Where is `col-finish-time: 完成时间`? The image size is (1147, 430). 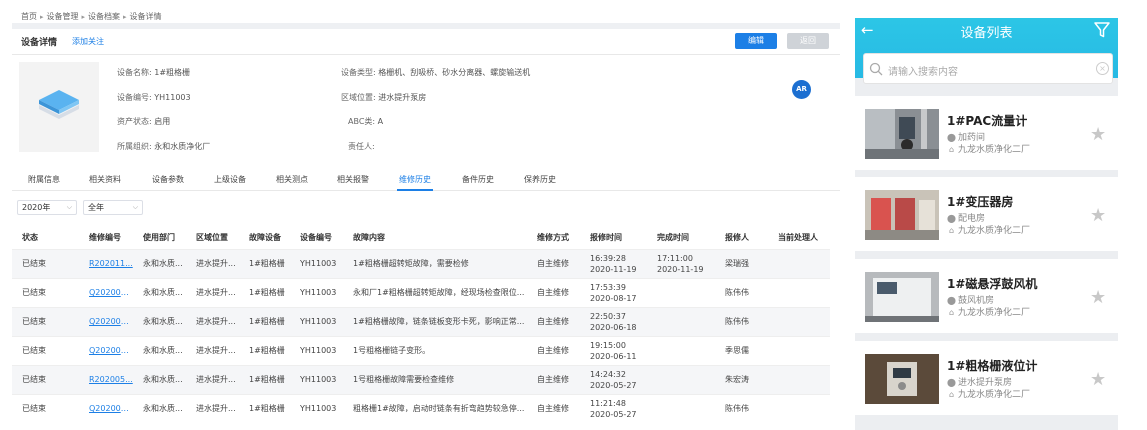 col-finish-time: 完成时间 is located at coordinates (681, 238).